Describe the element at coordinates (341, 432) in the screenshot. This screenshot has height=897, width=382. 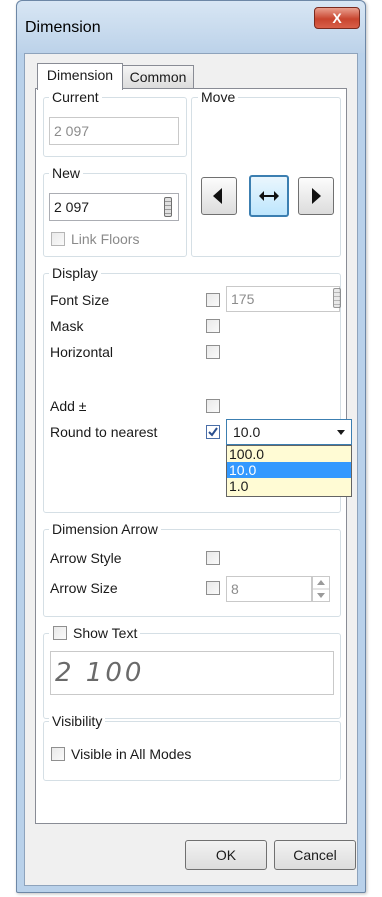
I see `chevron-down-icon` at that location.